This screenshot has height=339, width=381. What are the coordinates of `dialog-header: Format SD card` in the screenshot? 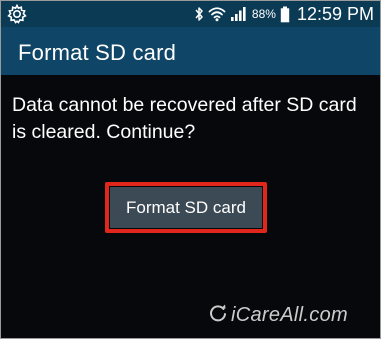 It's located at (190, 51).